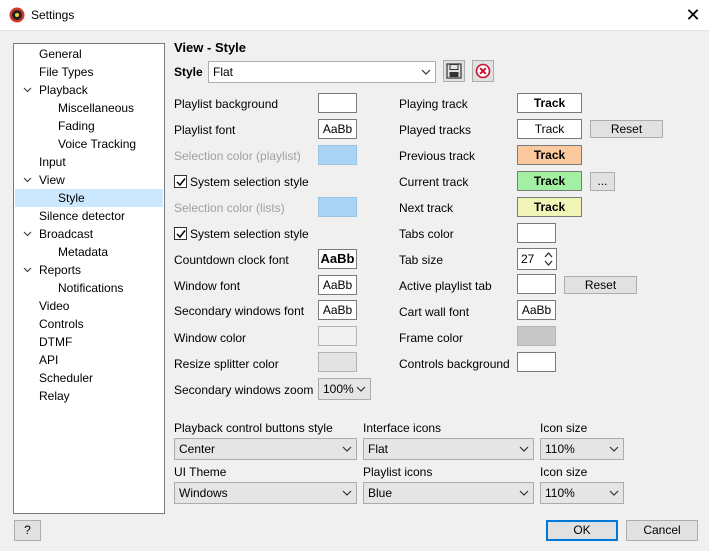  What do you see at coordinates (60, 270) in the screenshot?
I see `tree-item-reports: Reports` at bounding box center [60, 270].